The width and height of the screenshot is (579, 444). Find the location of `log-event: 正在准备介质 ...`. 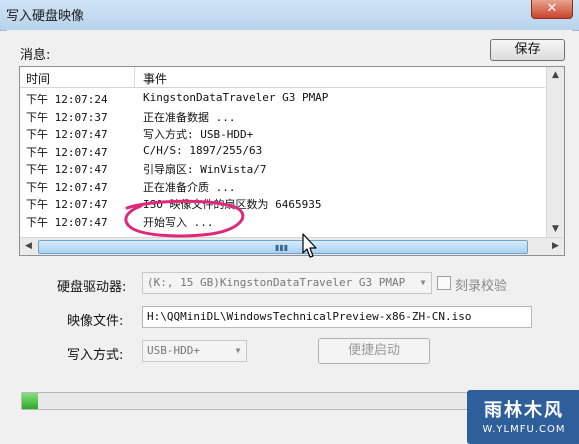

log-event: 正在准备介质 ... is located at coordinates (189, 187).